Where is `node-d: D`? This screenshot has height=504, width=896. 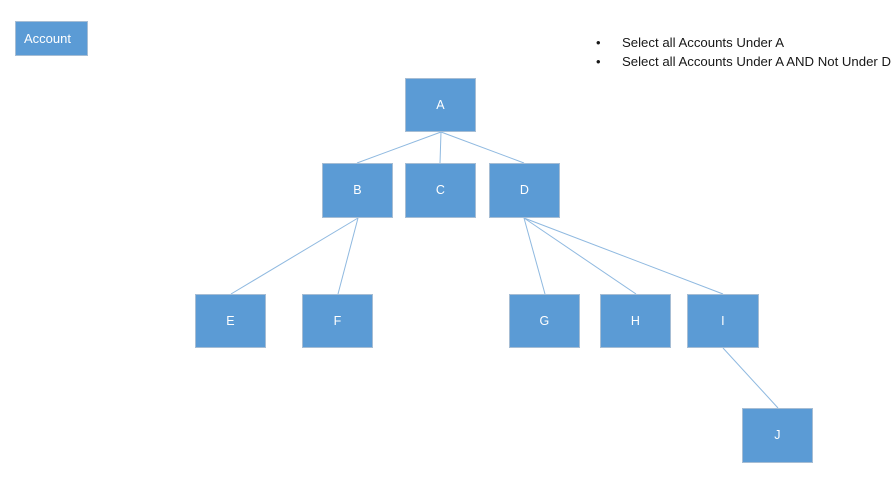 node-d: D is located at coordinates (524, 190).